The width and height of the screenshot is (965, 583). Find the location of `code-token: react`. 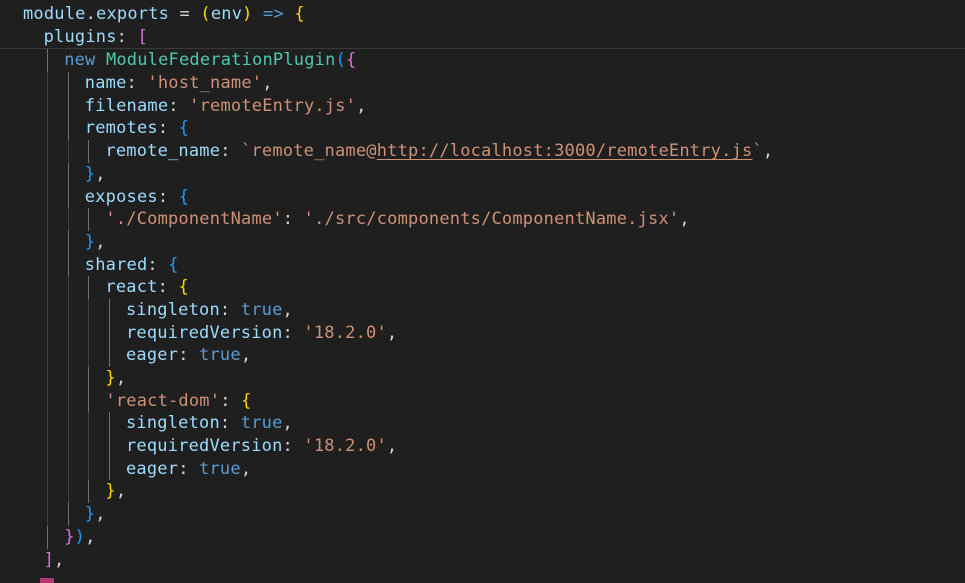

code-token: react is located at coordinates (131, 287).